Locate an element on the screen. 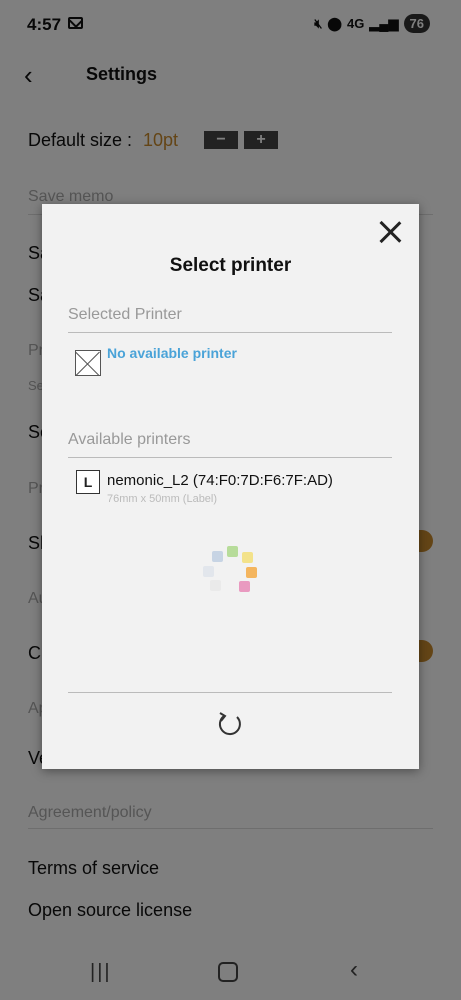 The height and width of the screenshot is (1000, 461). printer-spec: 76mm x 50mm (Label) is located at coordinates (162, 499).